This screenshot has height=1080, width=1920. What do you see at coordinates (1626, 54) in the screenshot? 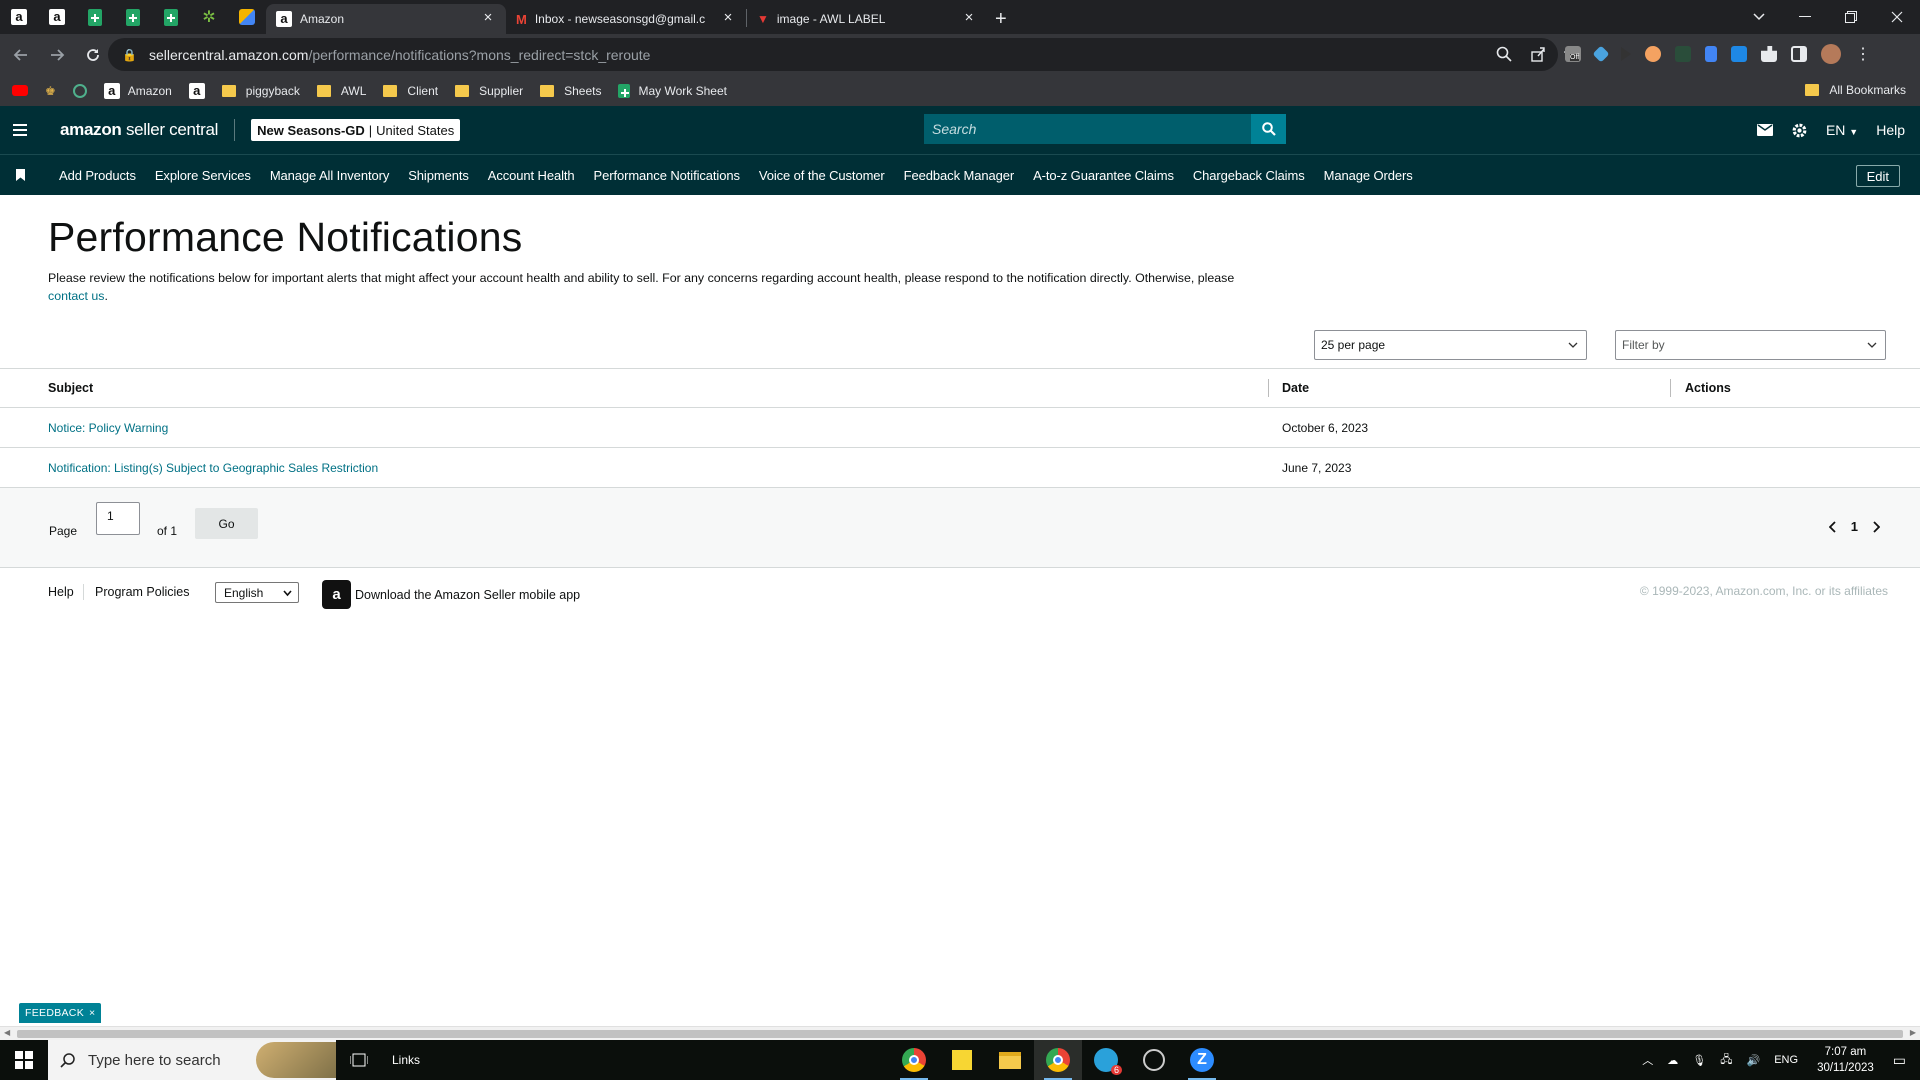
I see `ext-arrow-icon` at bounding box center [1626, 54].